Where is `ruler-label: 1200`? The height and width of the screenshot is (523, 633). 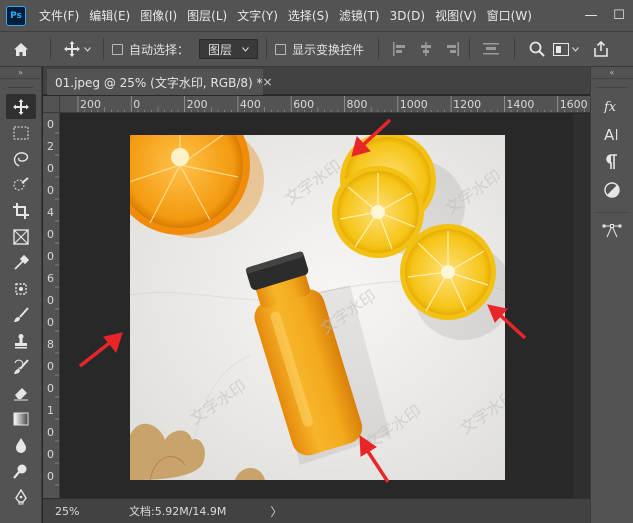 ruler-label: 1200 is located at coordinates (467, 104).